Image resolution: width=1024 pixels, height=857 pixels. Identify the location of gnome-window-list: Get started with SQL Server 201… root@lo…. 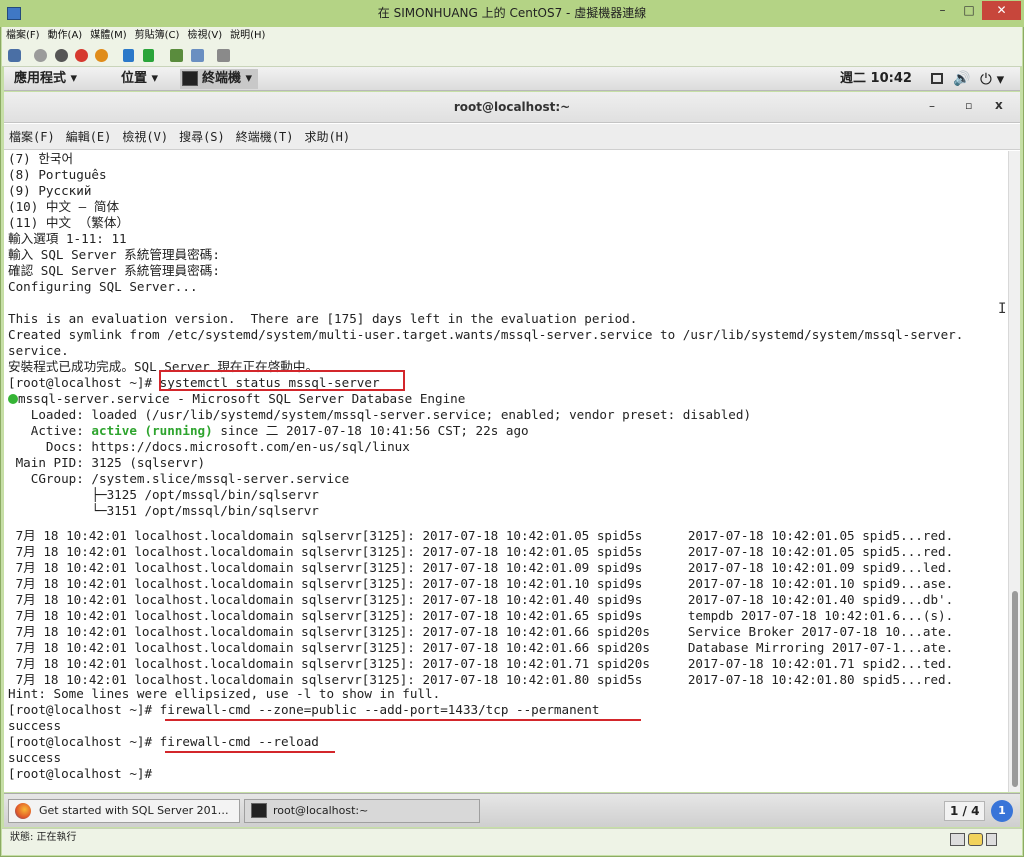
(512, 810).